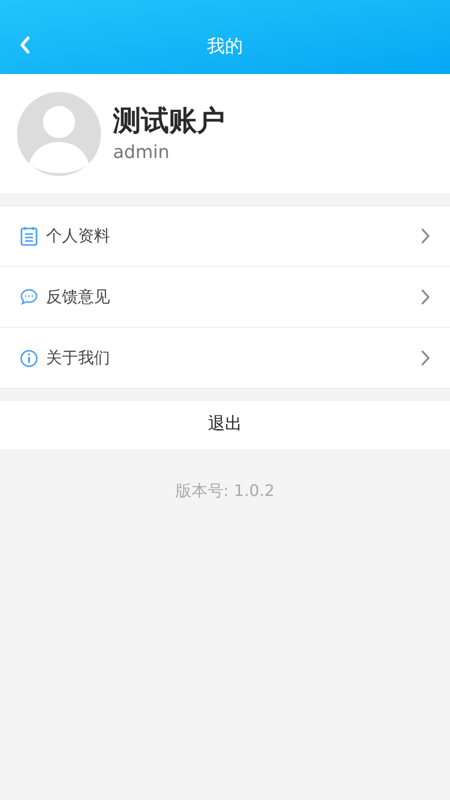 The width and height of the screenshot is (450, 800). What do you see at coordinates (29, 236) in the screenshot?
I see `clipboard-icon` at bounding box center [29, 236].